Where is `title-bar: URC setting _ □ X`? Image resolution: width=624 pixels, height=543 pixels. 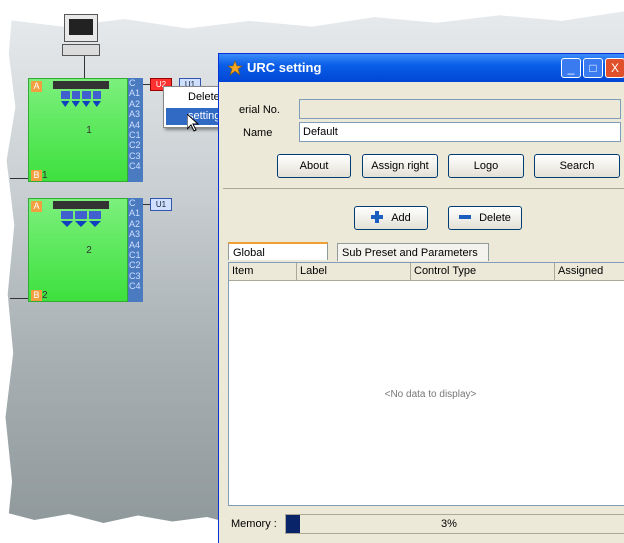
title-bar: URC setting _ □ X is located at coordinates (421, 68).